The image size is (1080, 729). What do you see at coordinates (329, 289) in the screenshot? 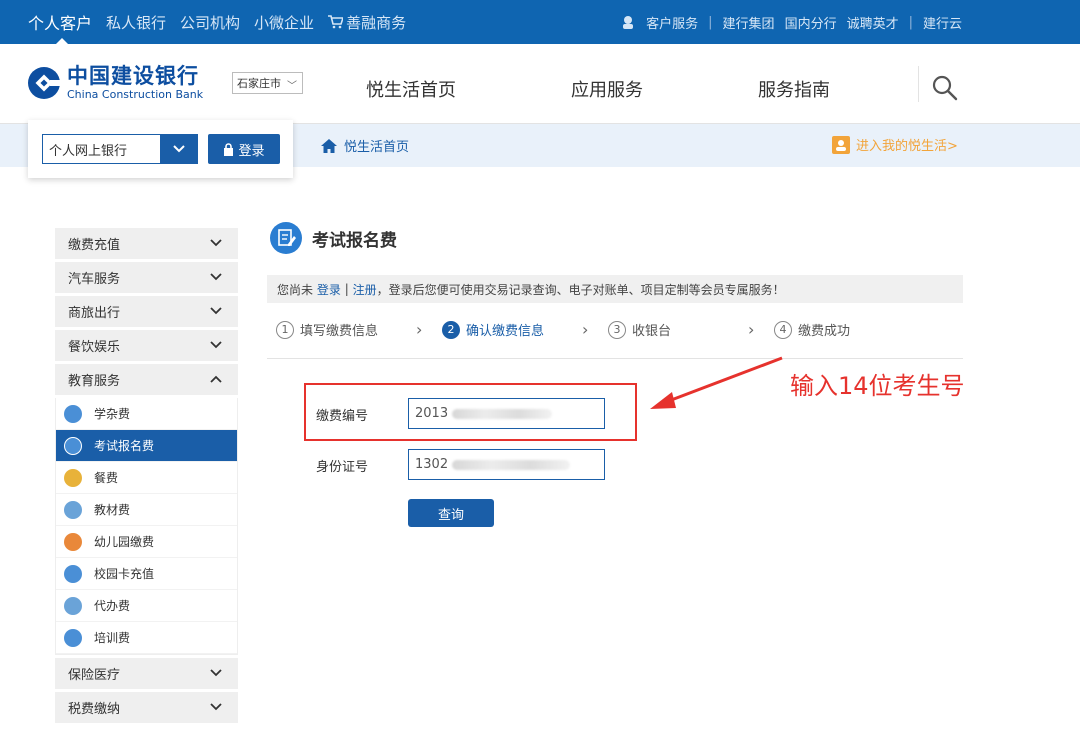
I see `notice-login-link: 登录` at bounding box center [329, 289].